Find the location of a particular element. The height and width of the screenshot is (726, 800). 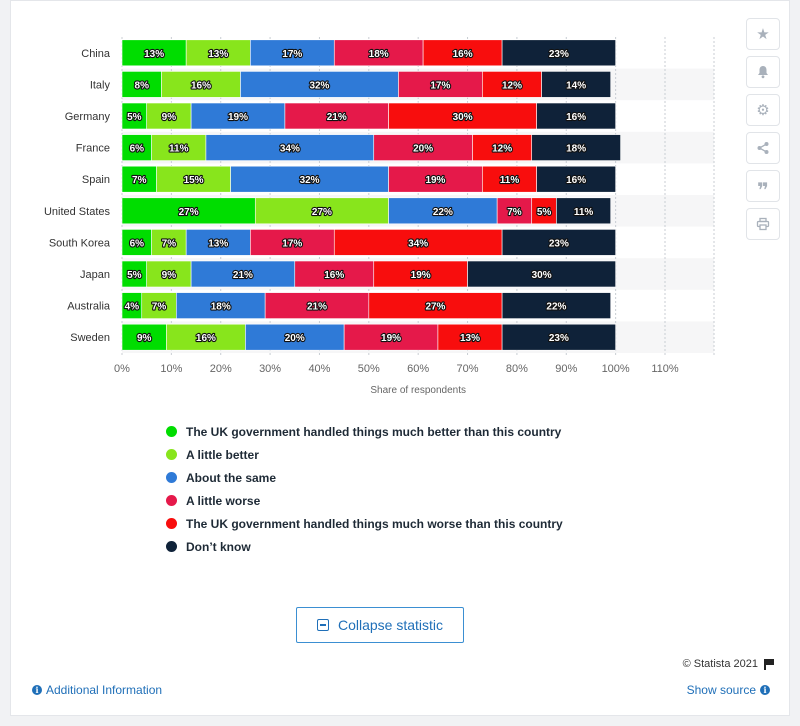

credit-text: © Statista 2021 is located at coordinates (720, 664).